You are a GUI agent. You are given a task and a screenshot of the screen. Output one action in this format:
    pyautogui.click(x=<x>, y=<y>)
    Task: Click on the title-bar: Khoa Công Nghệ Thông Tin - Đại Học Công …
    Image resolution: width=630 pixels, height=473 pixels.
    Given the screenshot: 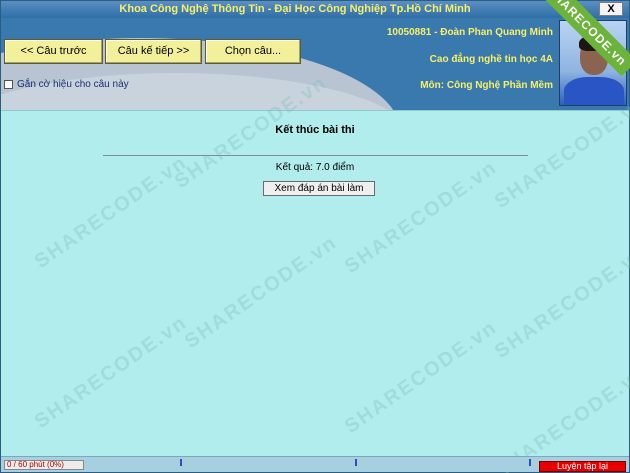 What is the action you would take?
    pyautogui.click(x=315, y=9)
    